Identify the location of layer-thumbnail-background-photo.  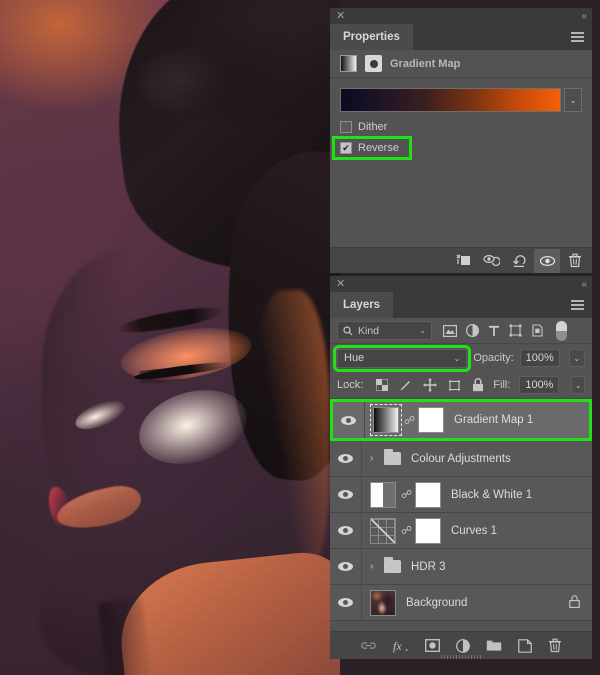
(383, 602).